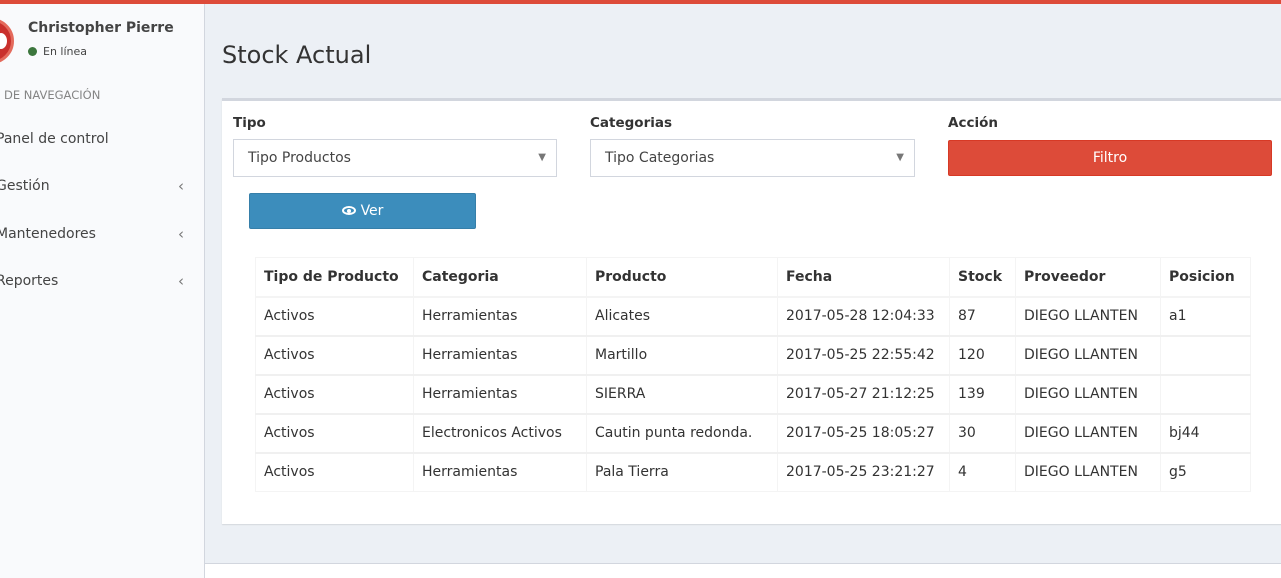  I want to click on table-cell: SIERRA, so click(682, 394).